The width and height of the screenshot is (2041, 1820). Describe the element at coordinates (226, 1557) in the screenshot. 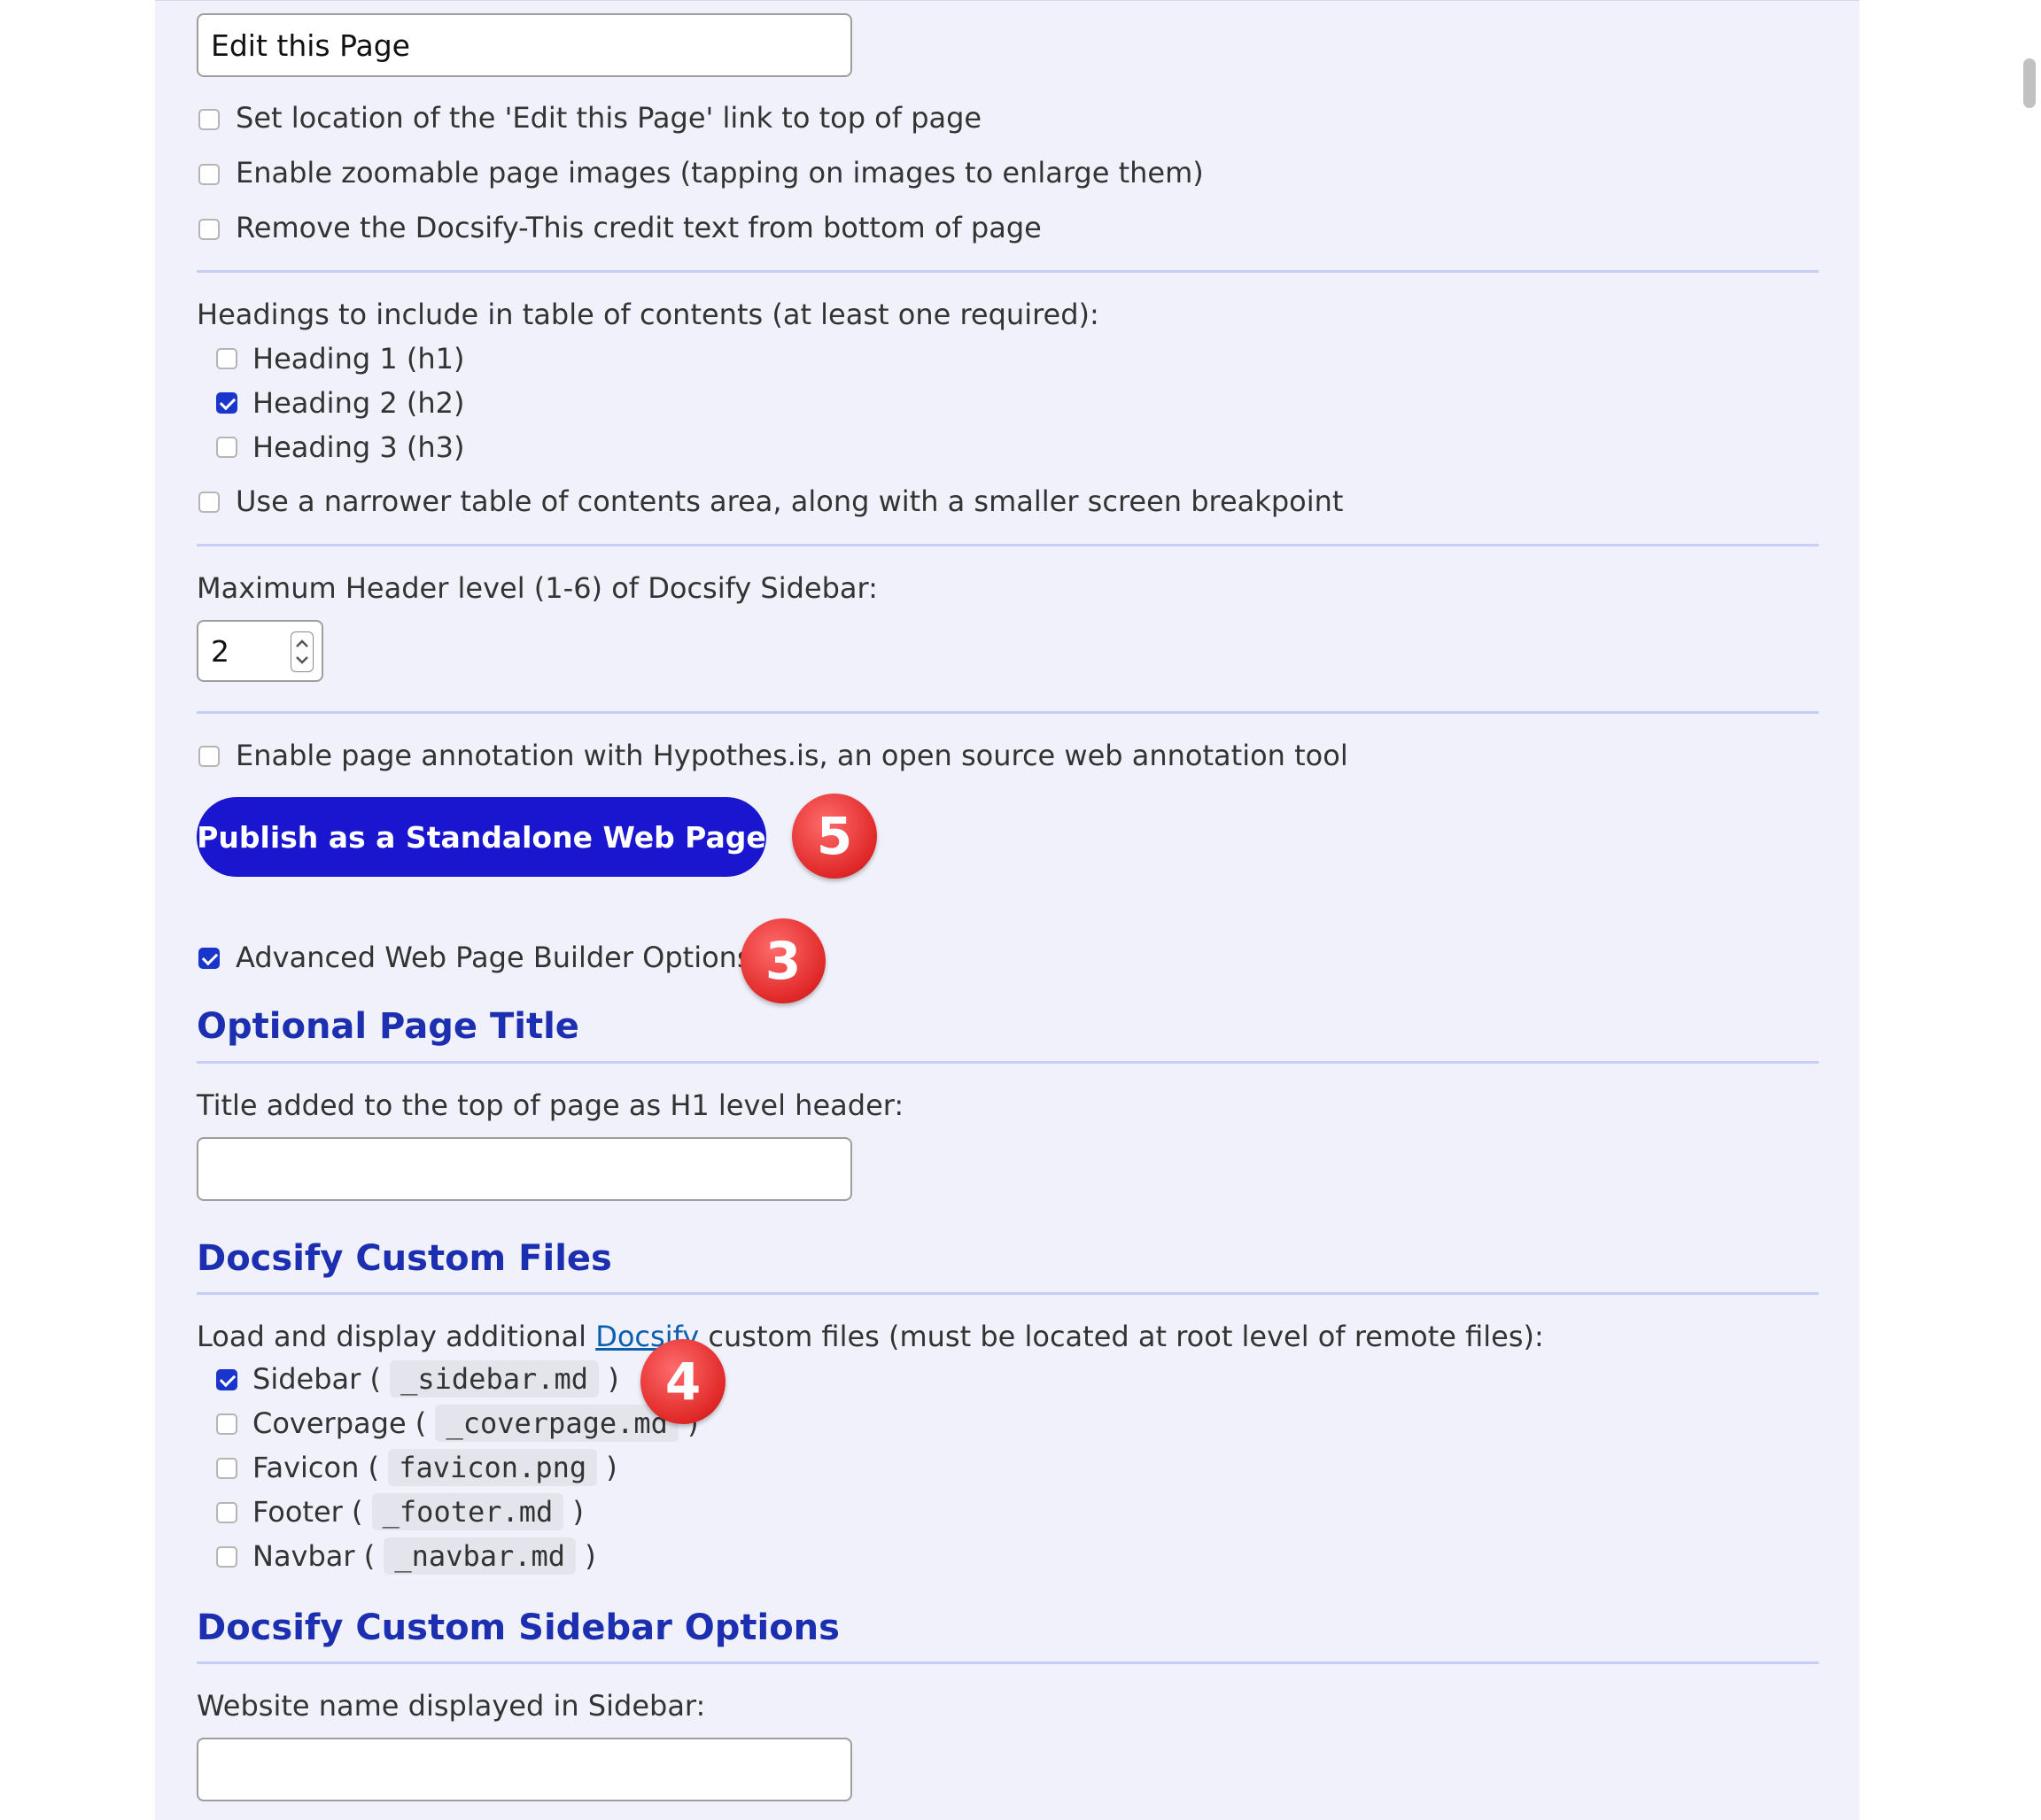

I see `navbar-file-checkbox` at that location.